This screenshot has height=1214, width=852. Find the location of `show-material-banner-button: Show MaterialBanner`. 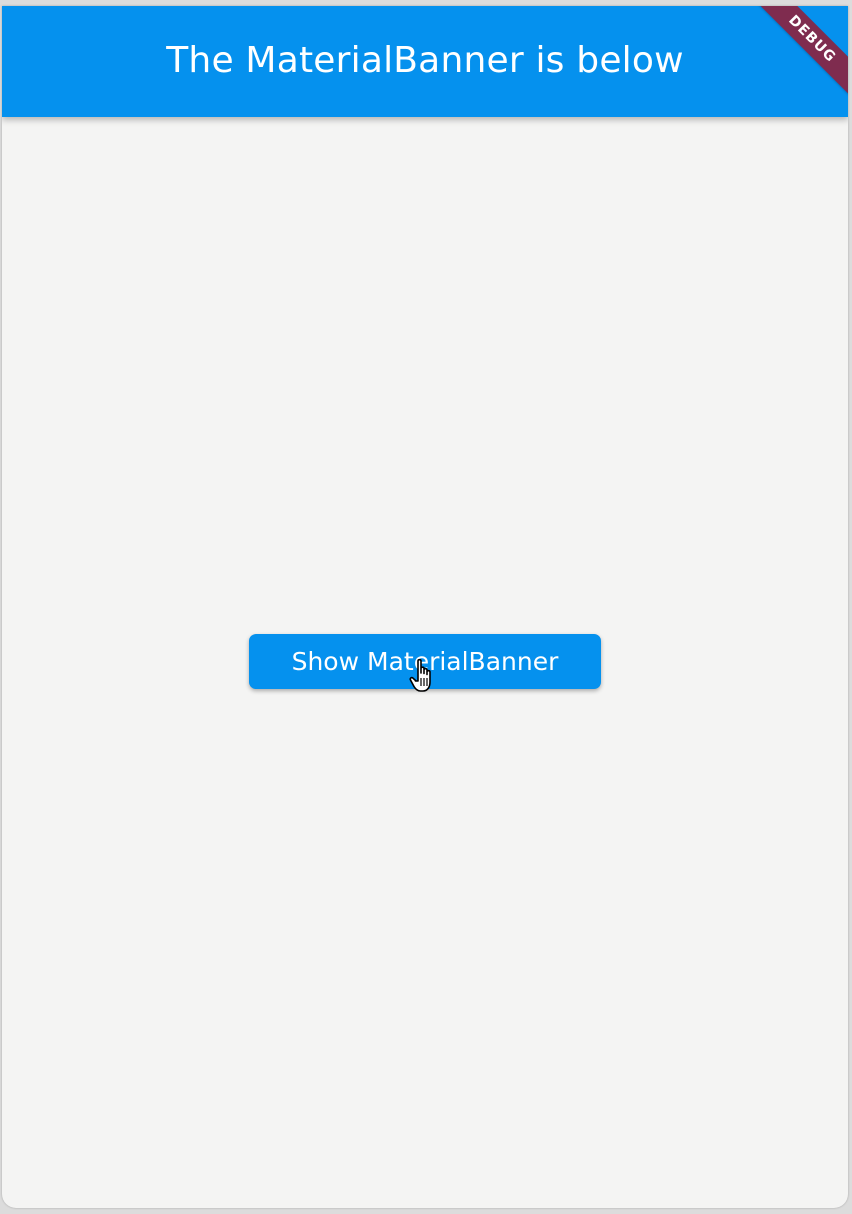

show-material-banner-button: Show MaterialBanner is located at coordinates (425, 661).